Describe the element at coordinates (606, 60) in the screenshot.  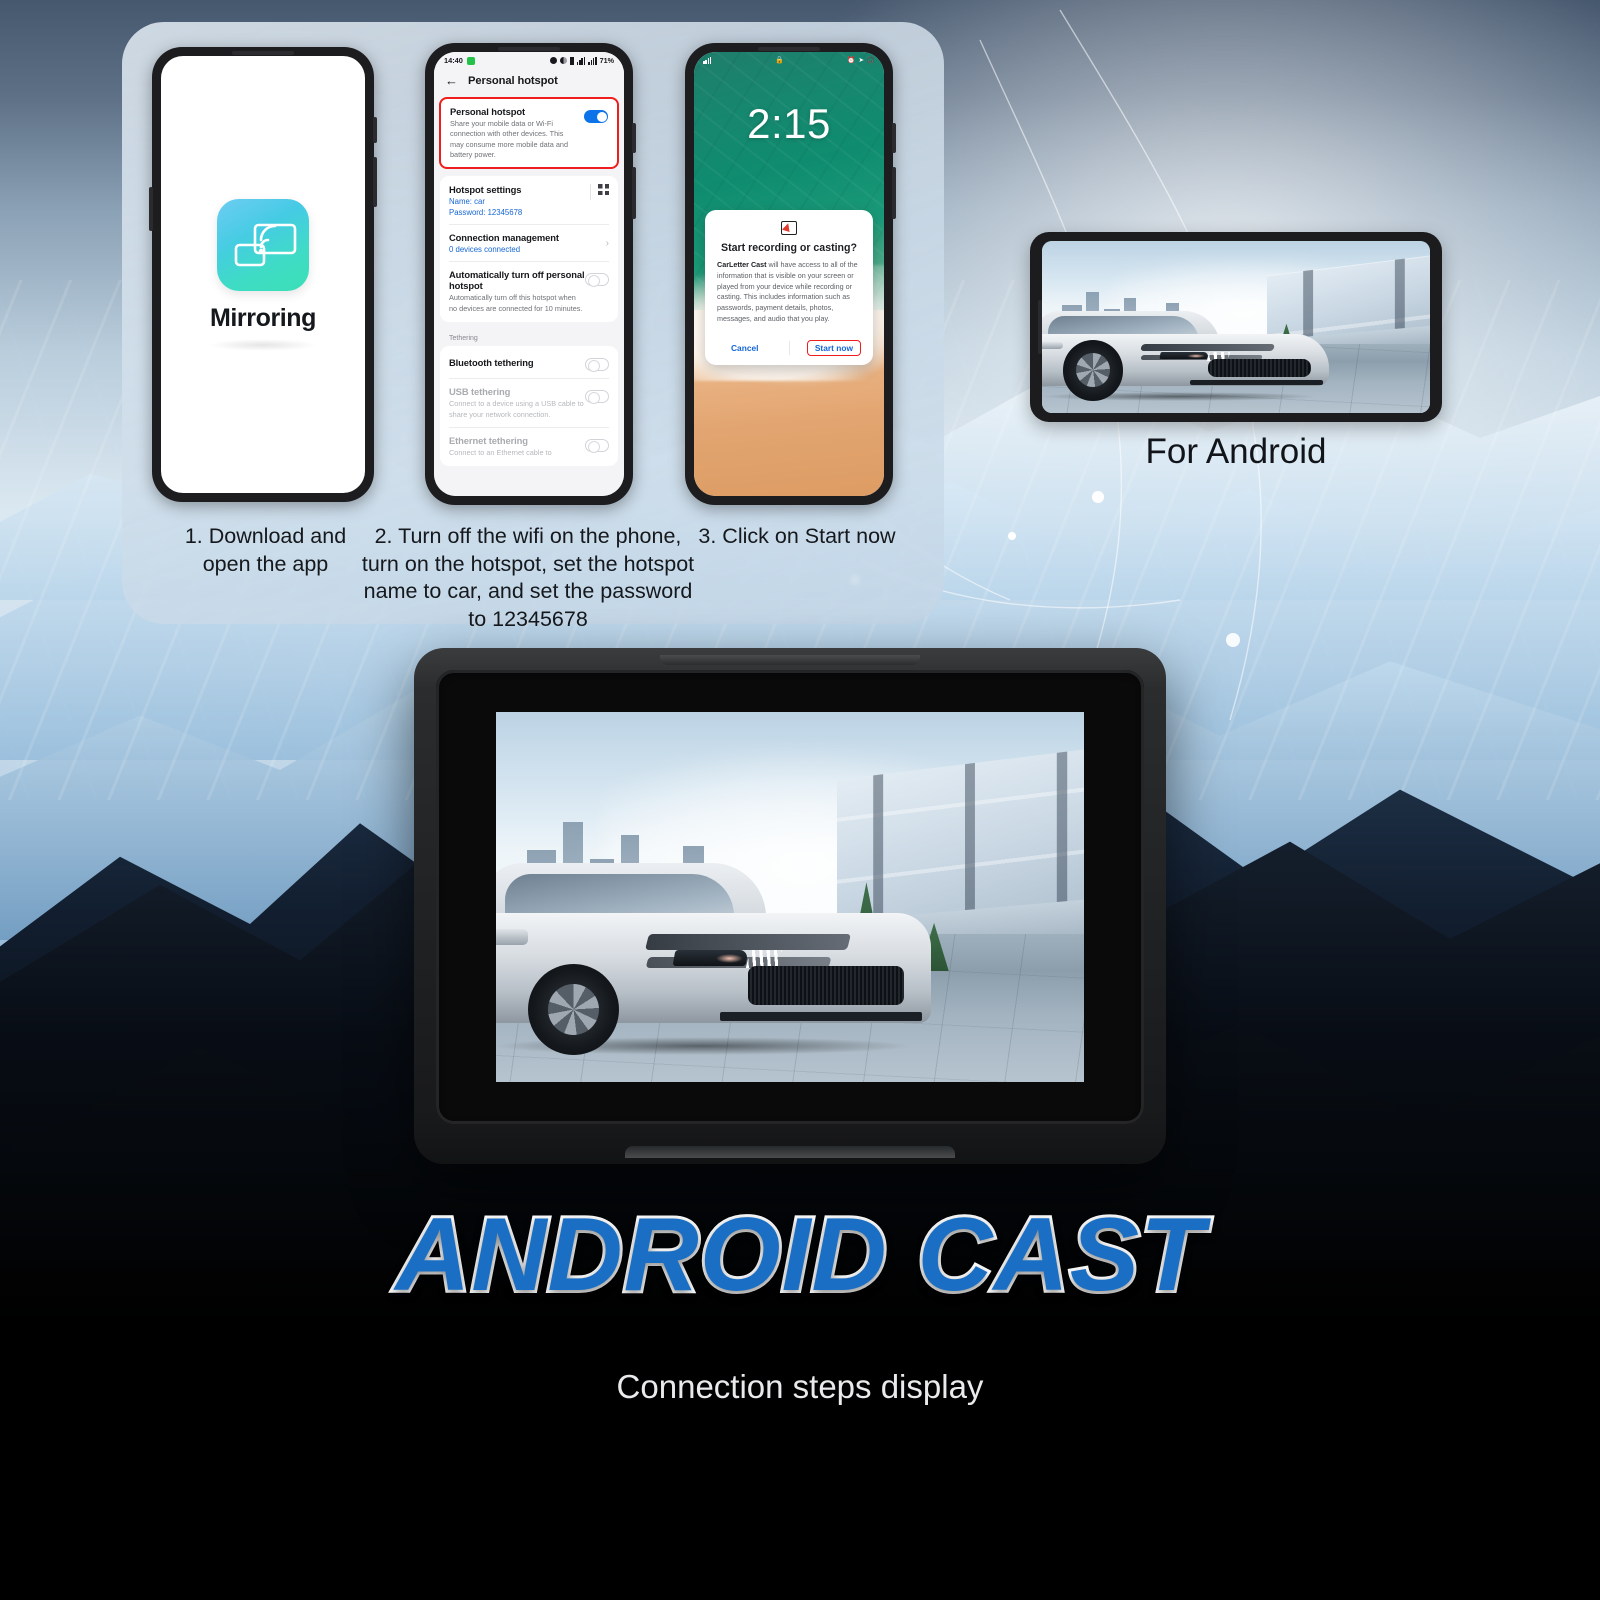
I see `status-battery: 71%` at that location.